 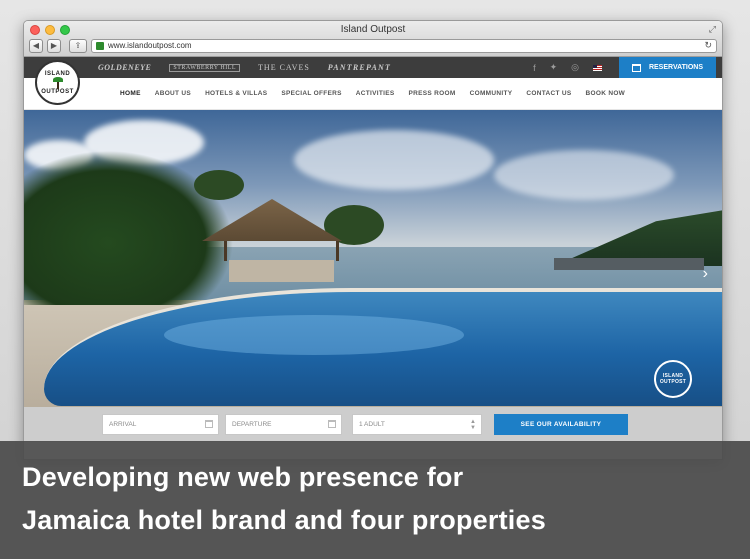 I want to click on twitter-icon: ✦, so click(x=554, y=67).